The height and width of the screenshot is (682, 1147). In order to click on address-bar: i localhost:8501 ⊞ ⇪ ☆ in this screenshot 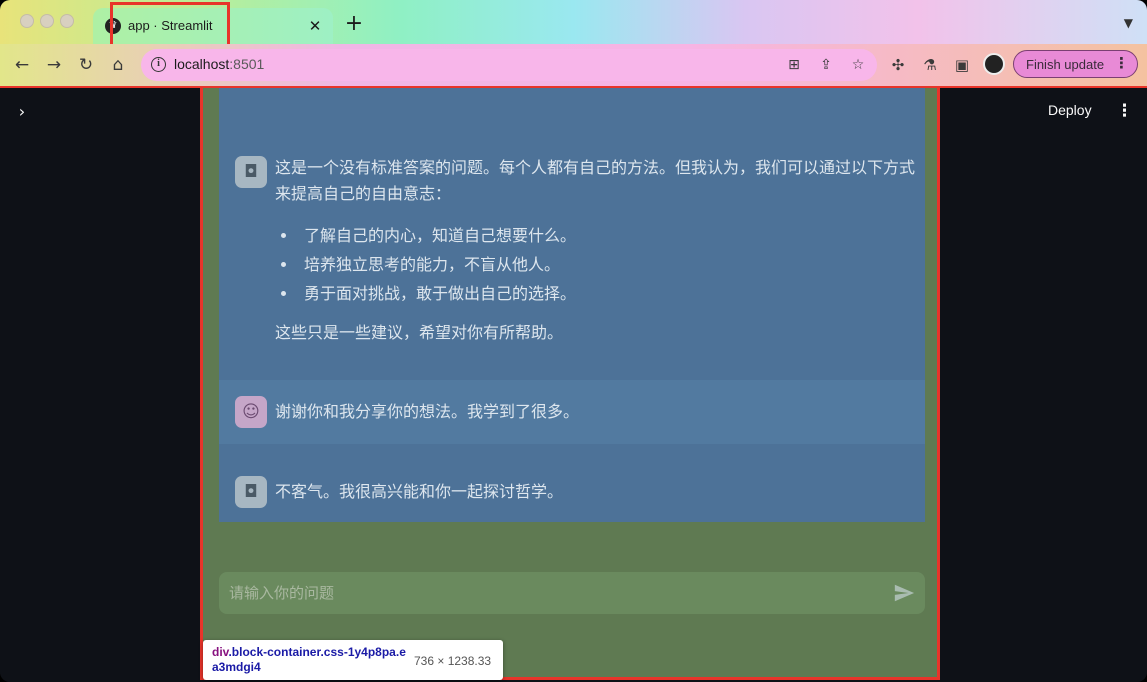, I will do `click(509, 65)`.